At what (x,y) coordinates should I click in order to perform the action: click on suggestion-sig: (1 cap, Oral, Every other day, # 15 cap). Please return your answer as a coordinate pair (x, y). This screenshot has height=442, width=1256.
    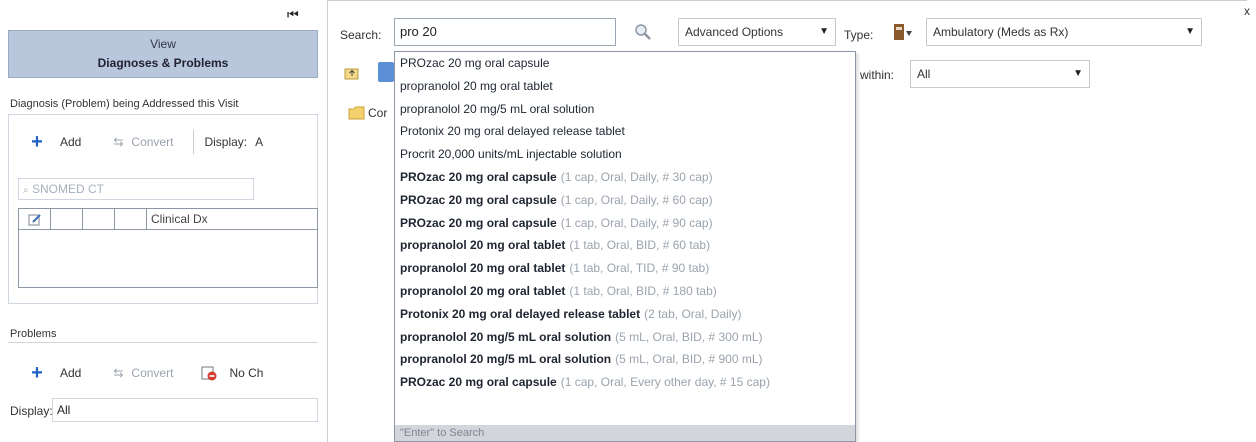
    Looking at the image, I should click on (665, 382).